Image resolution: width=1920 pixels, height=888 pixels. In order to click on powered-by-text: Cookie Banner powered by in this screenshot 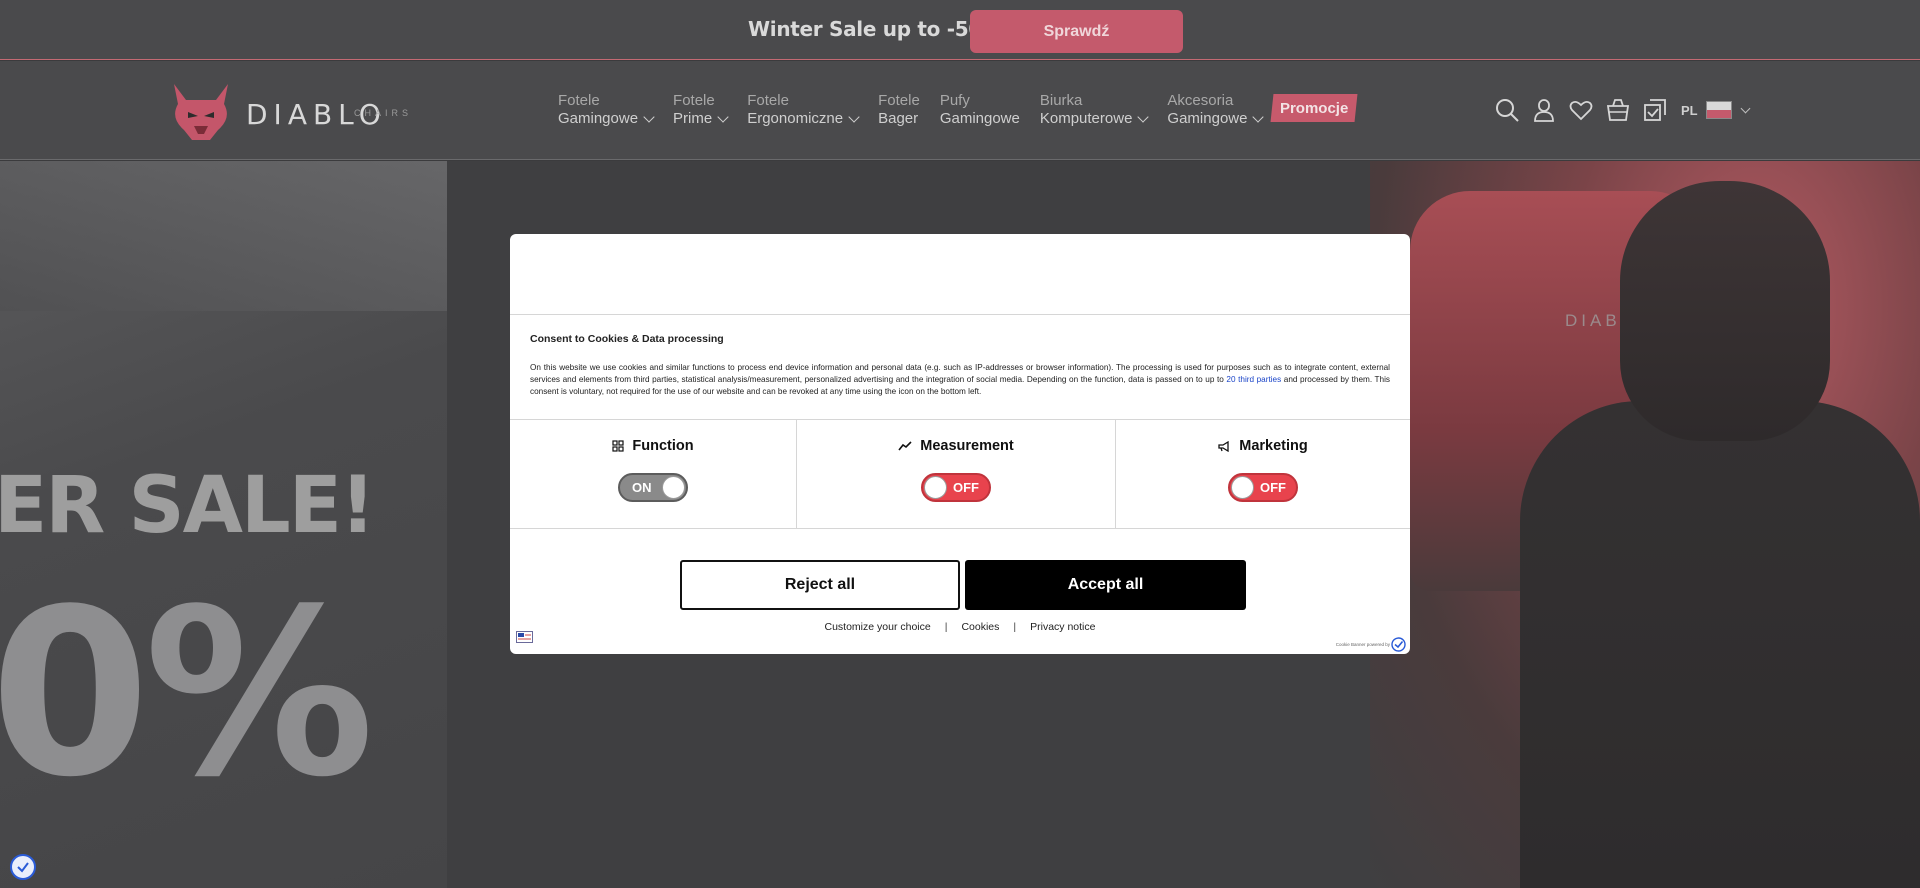, I will do `click(1362, 644)`.